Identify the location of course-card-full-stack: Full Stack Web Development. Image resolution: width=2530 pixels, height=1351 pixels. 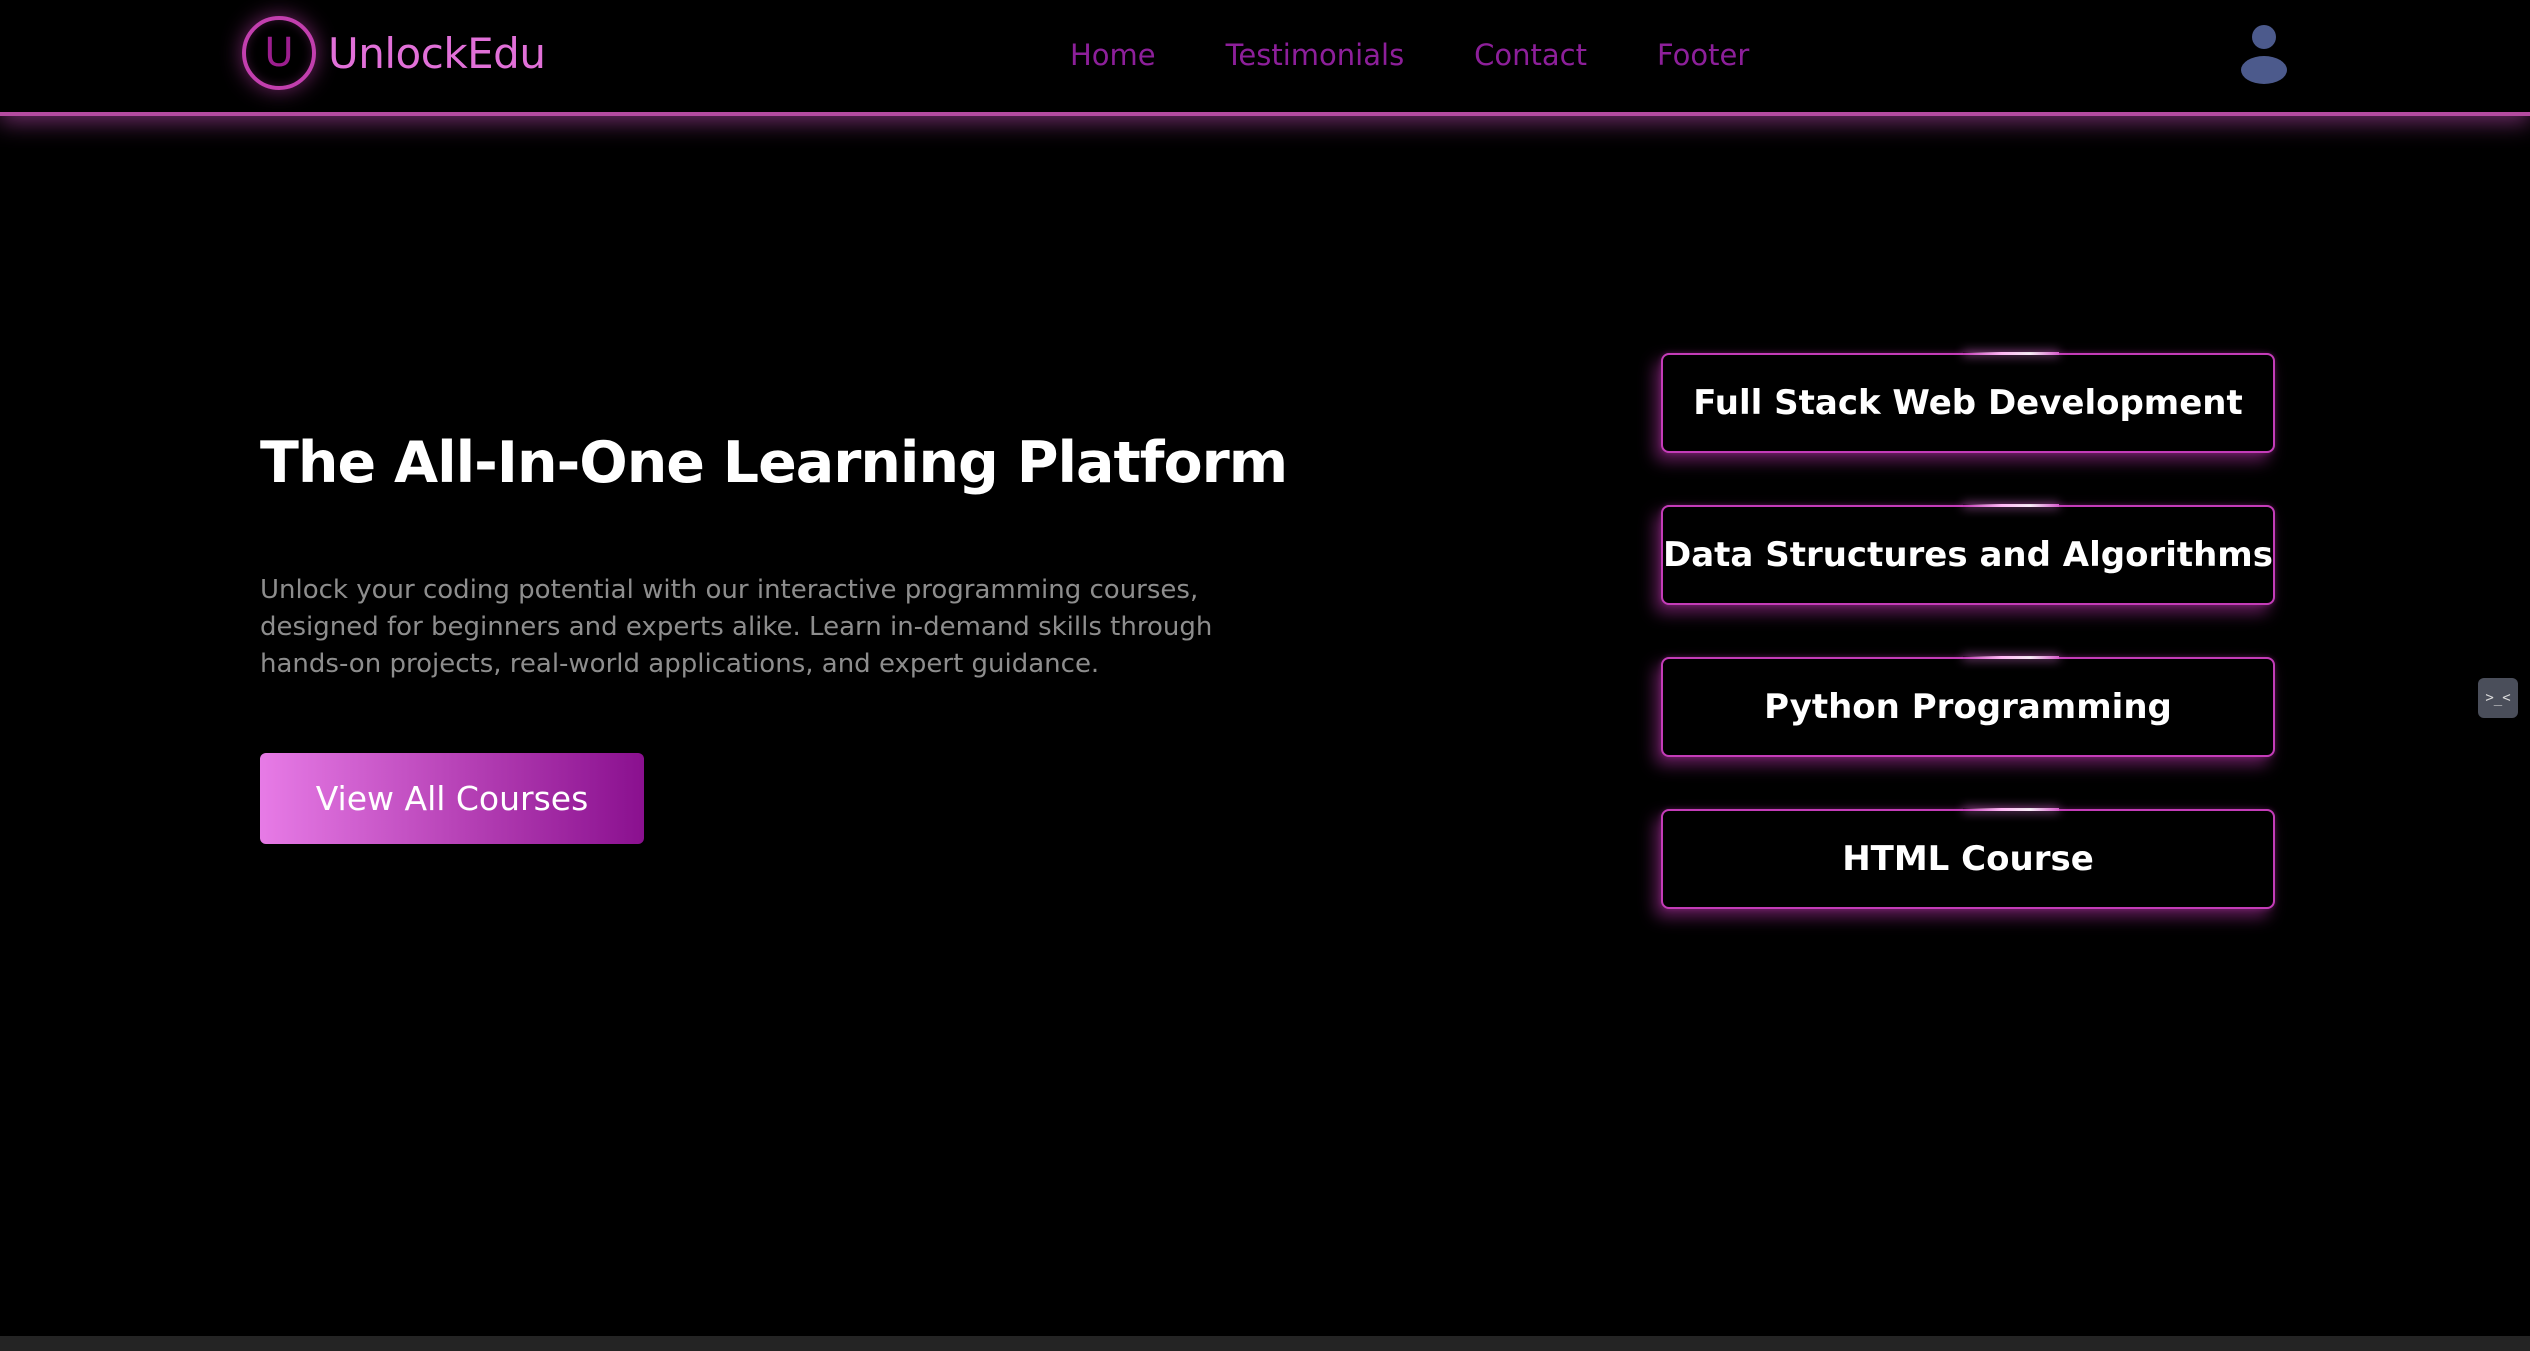
(1968, 402).